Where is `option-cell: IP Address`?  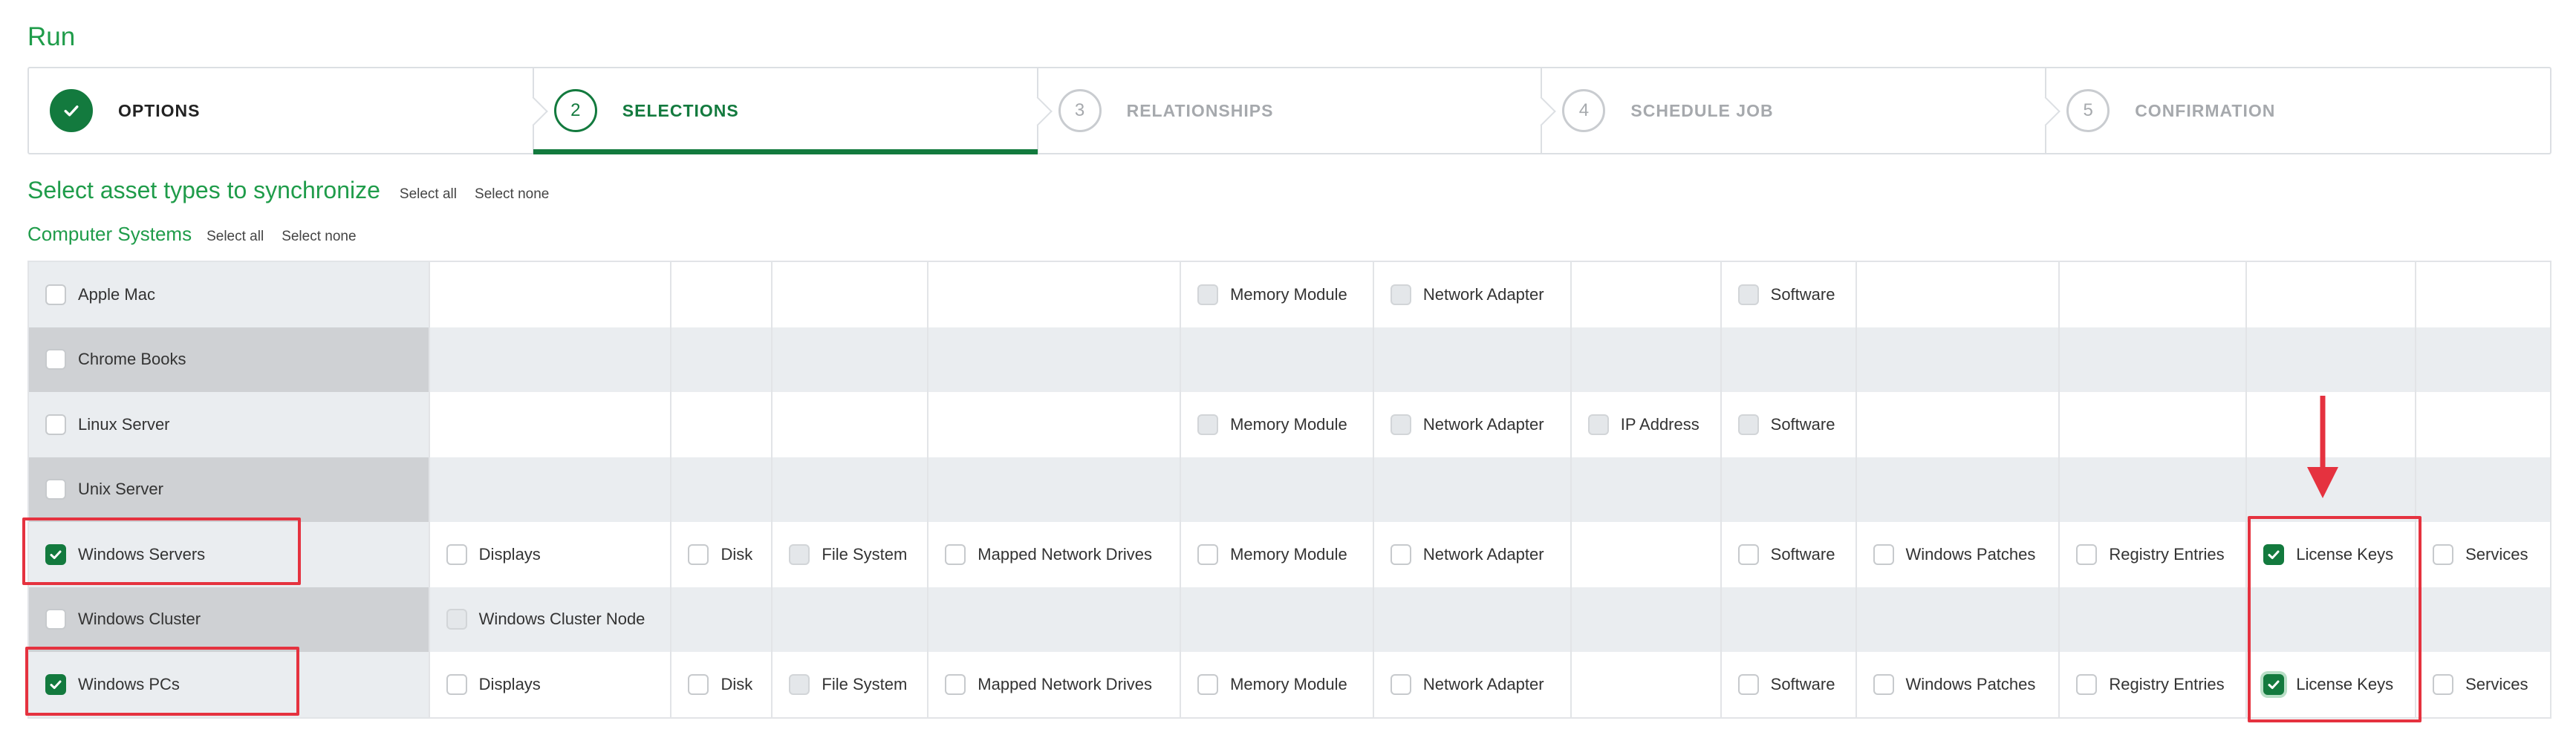 option-cell: IP Address is located at coordinates (1647, 424).